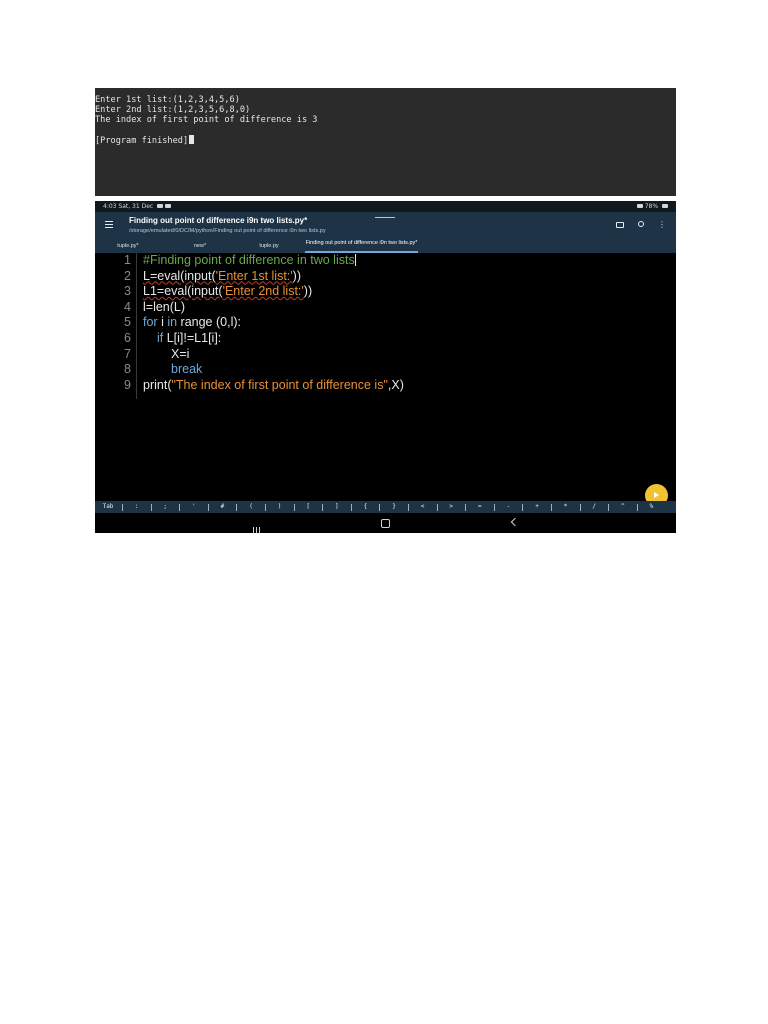 This screenshot has height=1024, width=768. I want to click on key-button: <, so click(423, 507).